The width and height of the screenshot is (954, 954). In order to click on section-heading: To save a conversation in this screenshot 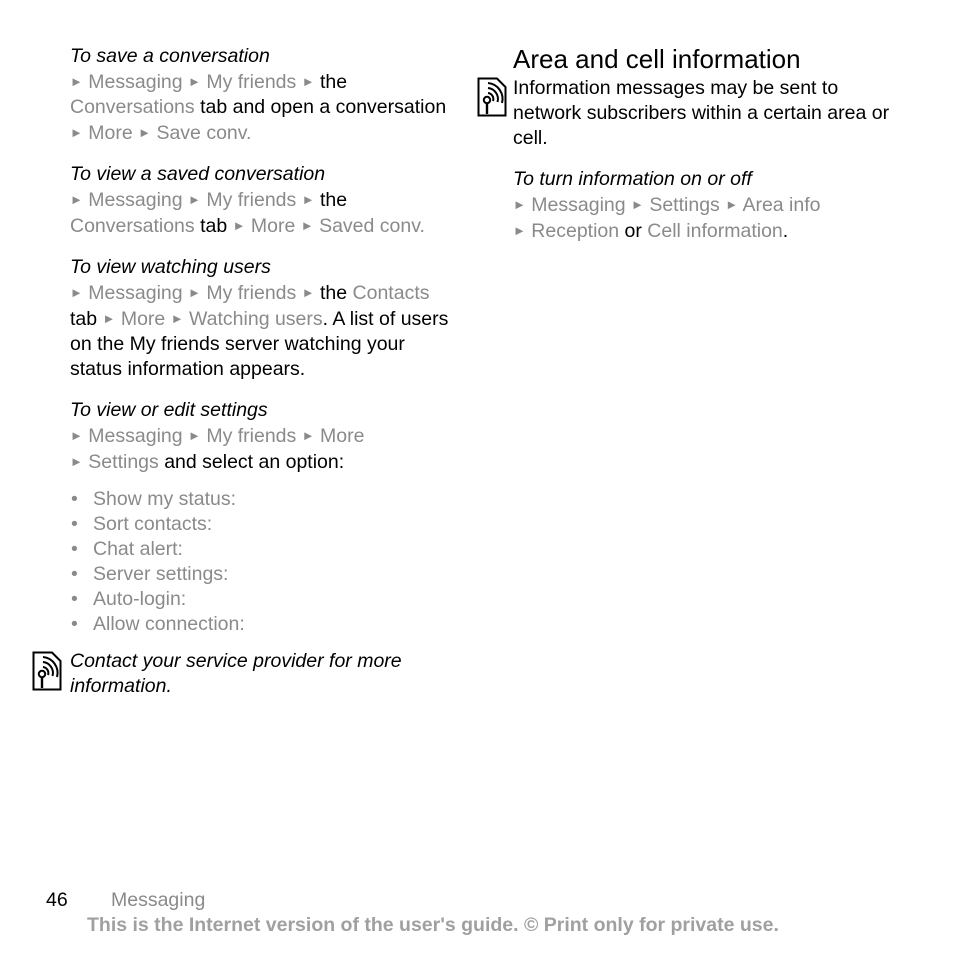, I will do `click(170, 56)`.